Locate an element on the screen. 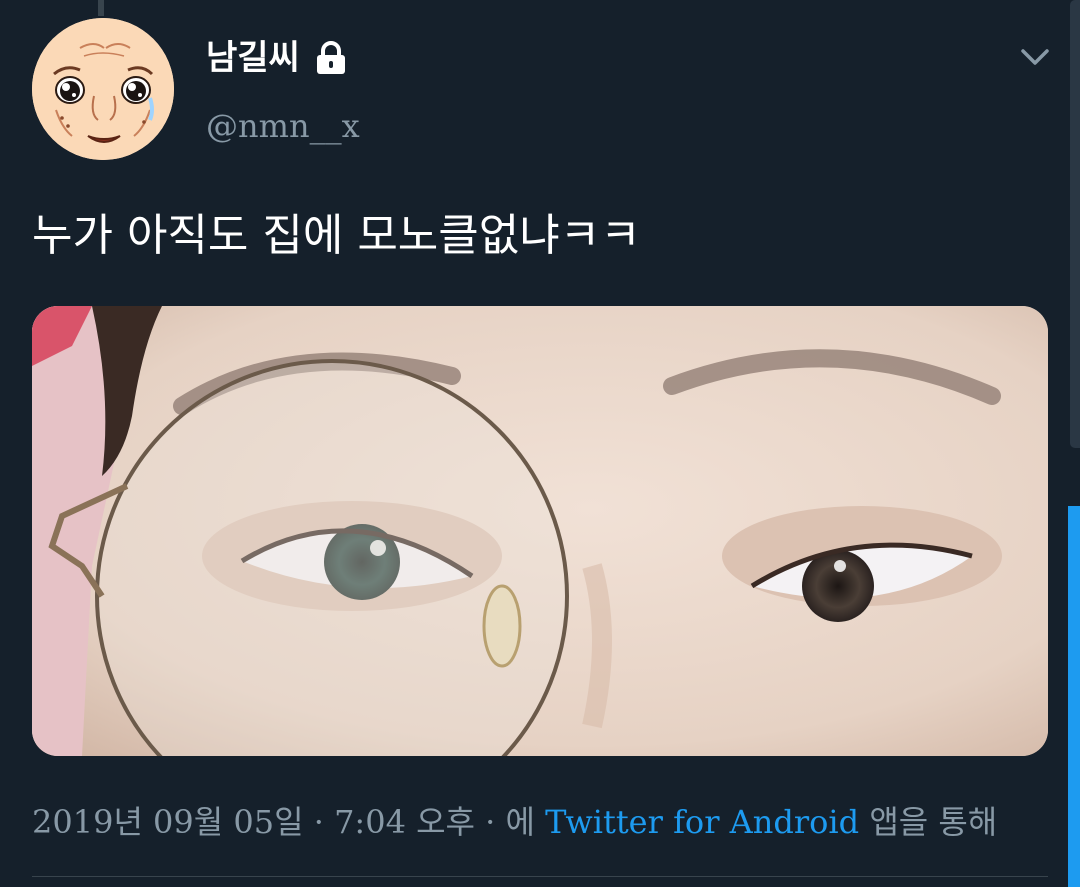 The height and width of the screenshot is (887, 1080). thread-connector-line is located at coordinates (101, 8).